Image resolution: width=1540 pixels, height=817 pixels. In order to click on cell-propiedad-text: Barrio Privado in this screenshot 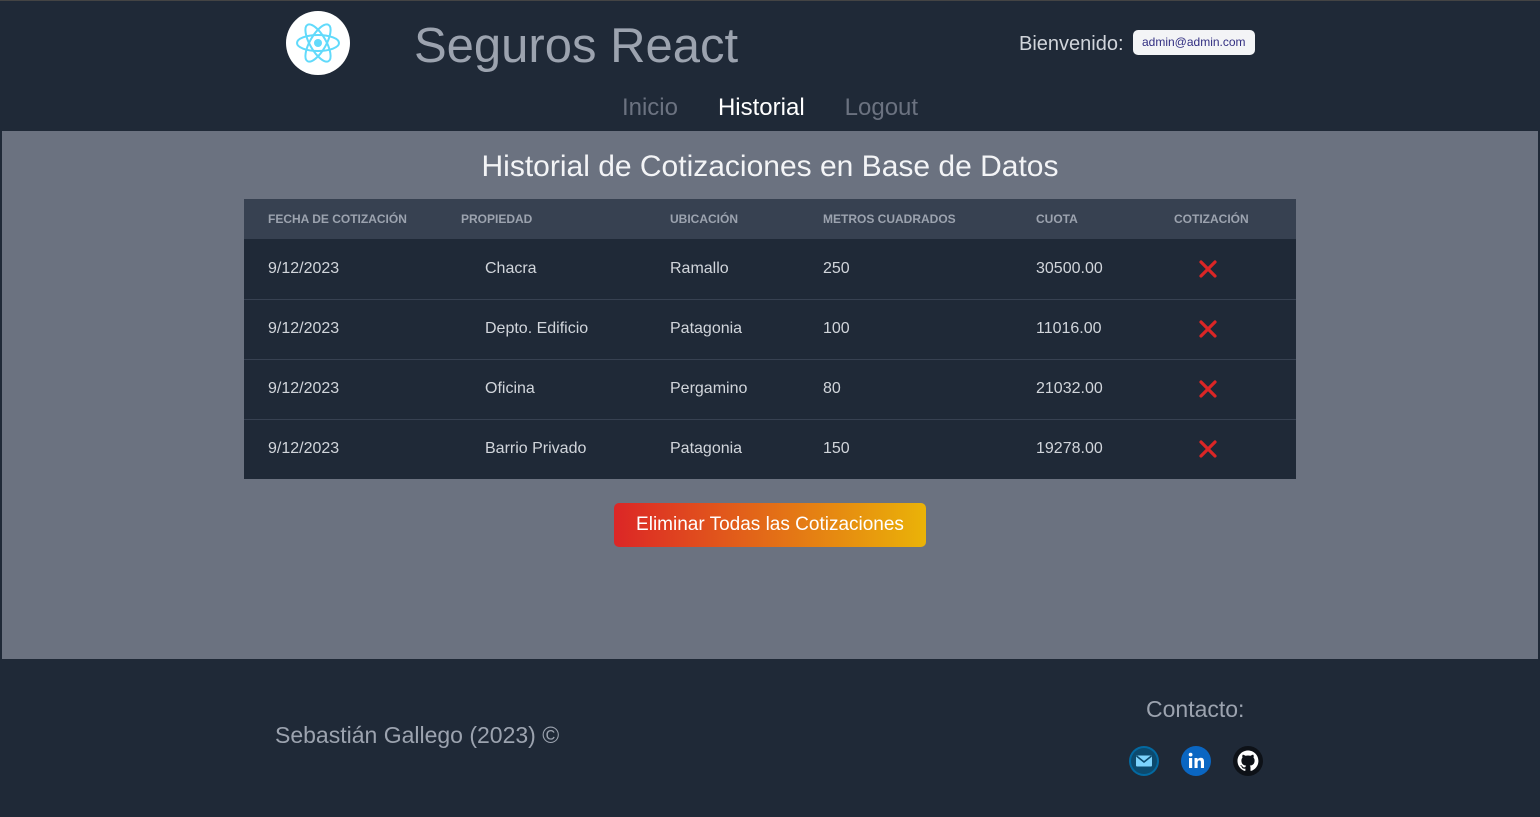, I will do `click(536, 449)`.